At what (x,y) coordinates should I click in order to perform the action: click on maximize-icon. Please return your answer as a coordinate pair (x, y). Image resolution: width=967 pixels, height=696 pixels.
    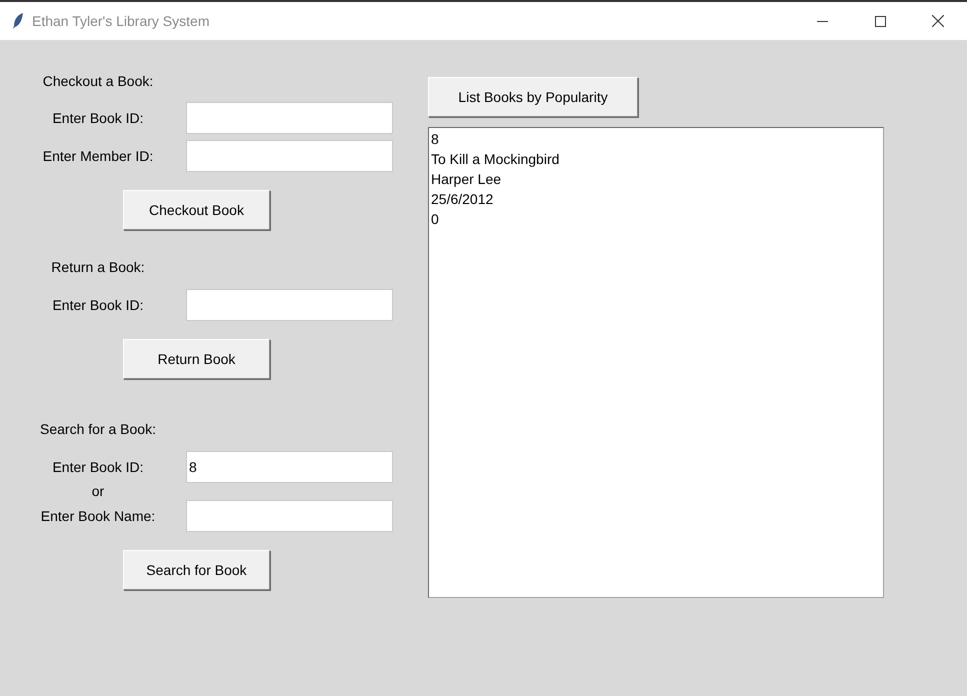
    Looking at the image, I should click on (880, 21).